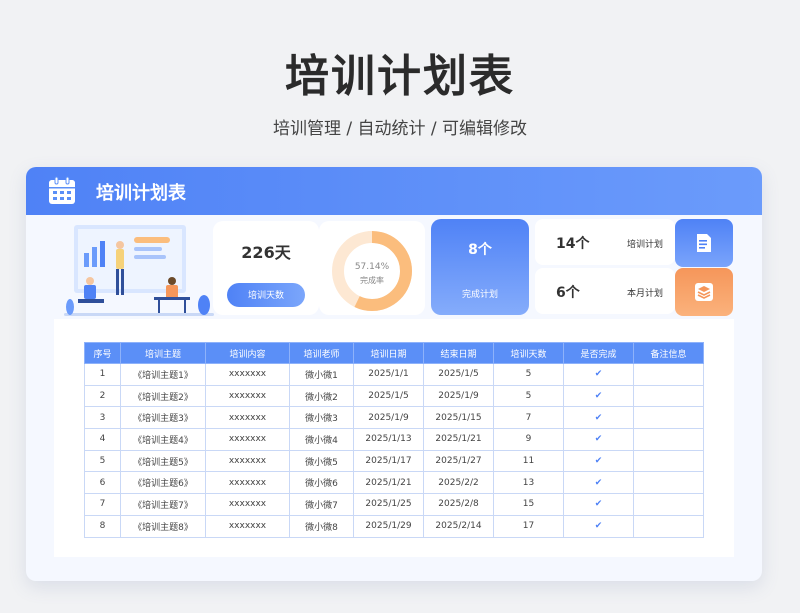 Image resolution: width=800 pixels, height=613 pixels. What do you see at coordinates (321, 418) in the screenshot?
I see `table-cell: 微小微3` at bounding box center [321, 418].